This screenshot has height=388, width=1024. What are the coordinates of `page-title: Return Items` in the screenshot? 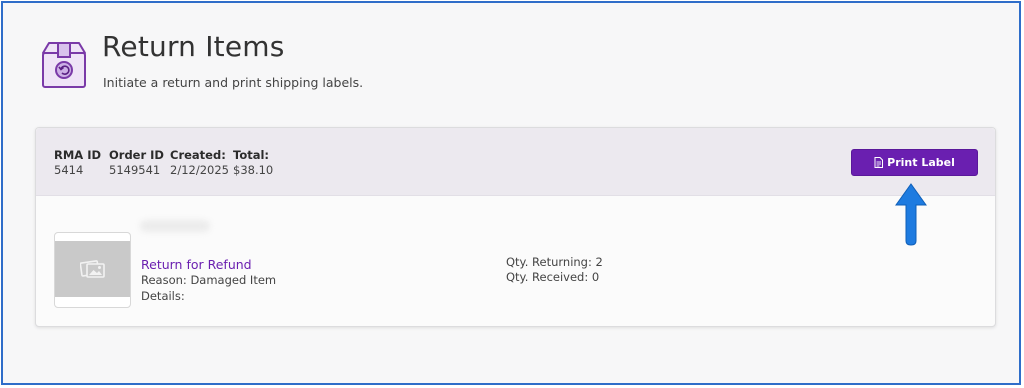 It's located at (193, 46).